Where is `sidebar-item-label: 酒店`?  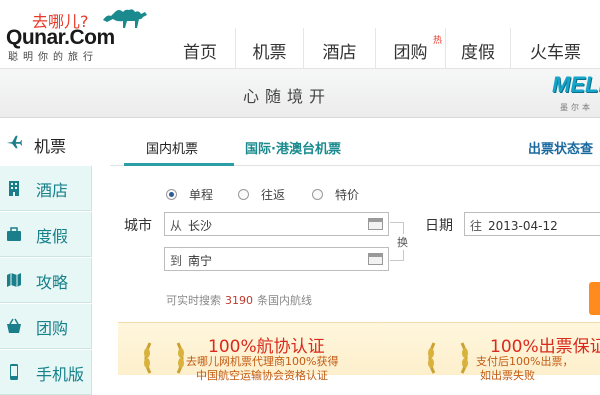 sidebar-item-label: 酒店 is located at coordinates (52, 190).